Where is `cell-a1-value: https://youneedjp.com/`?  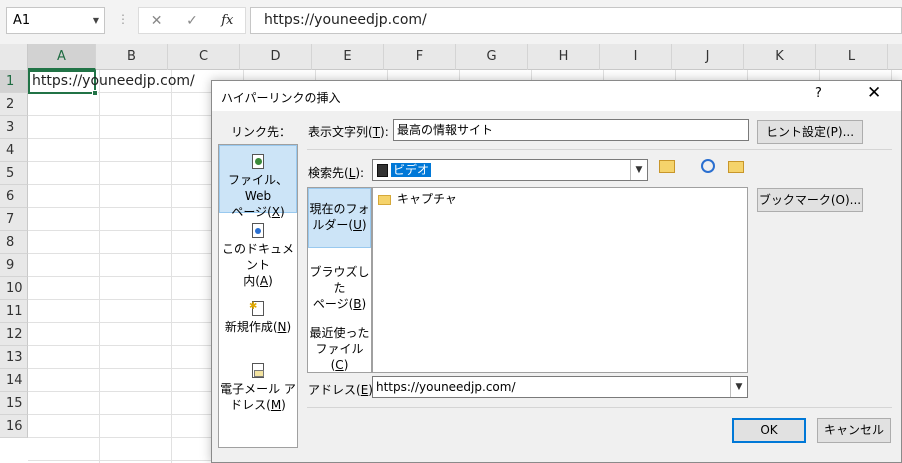
cell-a1-value: https://youneedjp.com/ is located at coordinates (113, 81).